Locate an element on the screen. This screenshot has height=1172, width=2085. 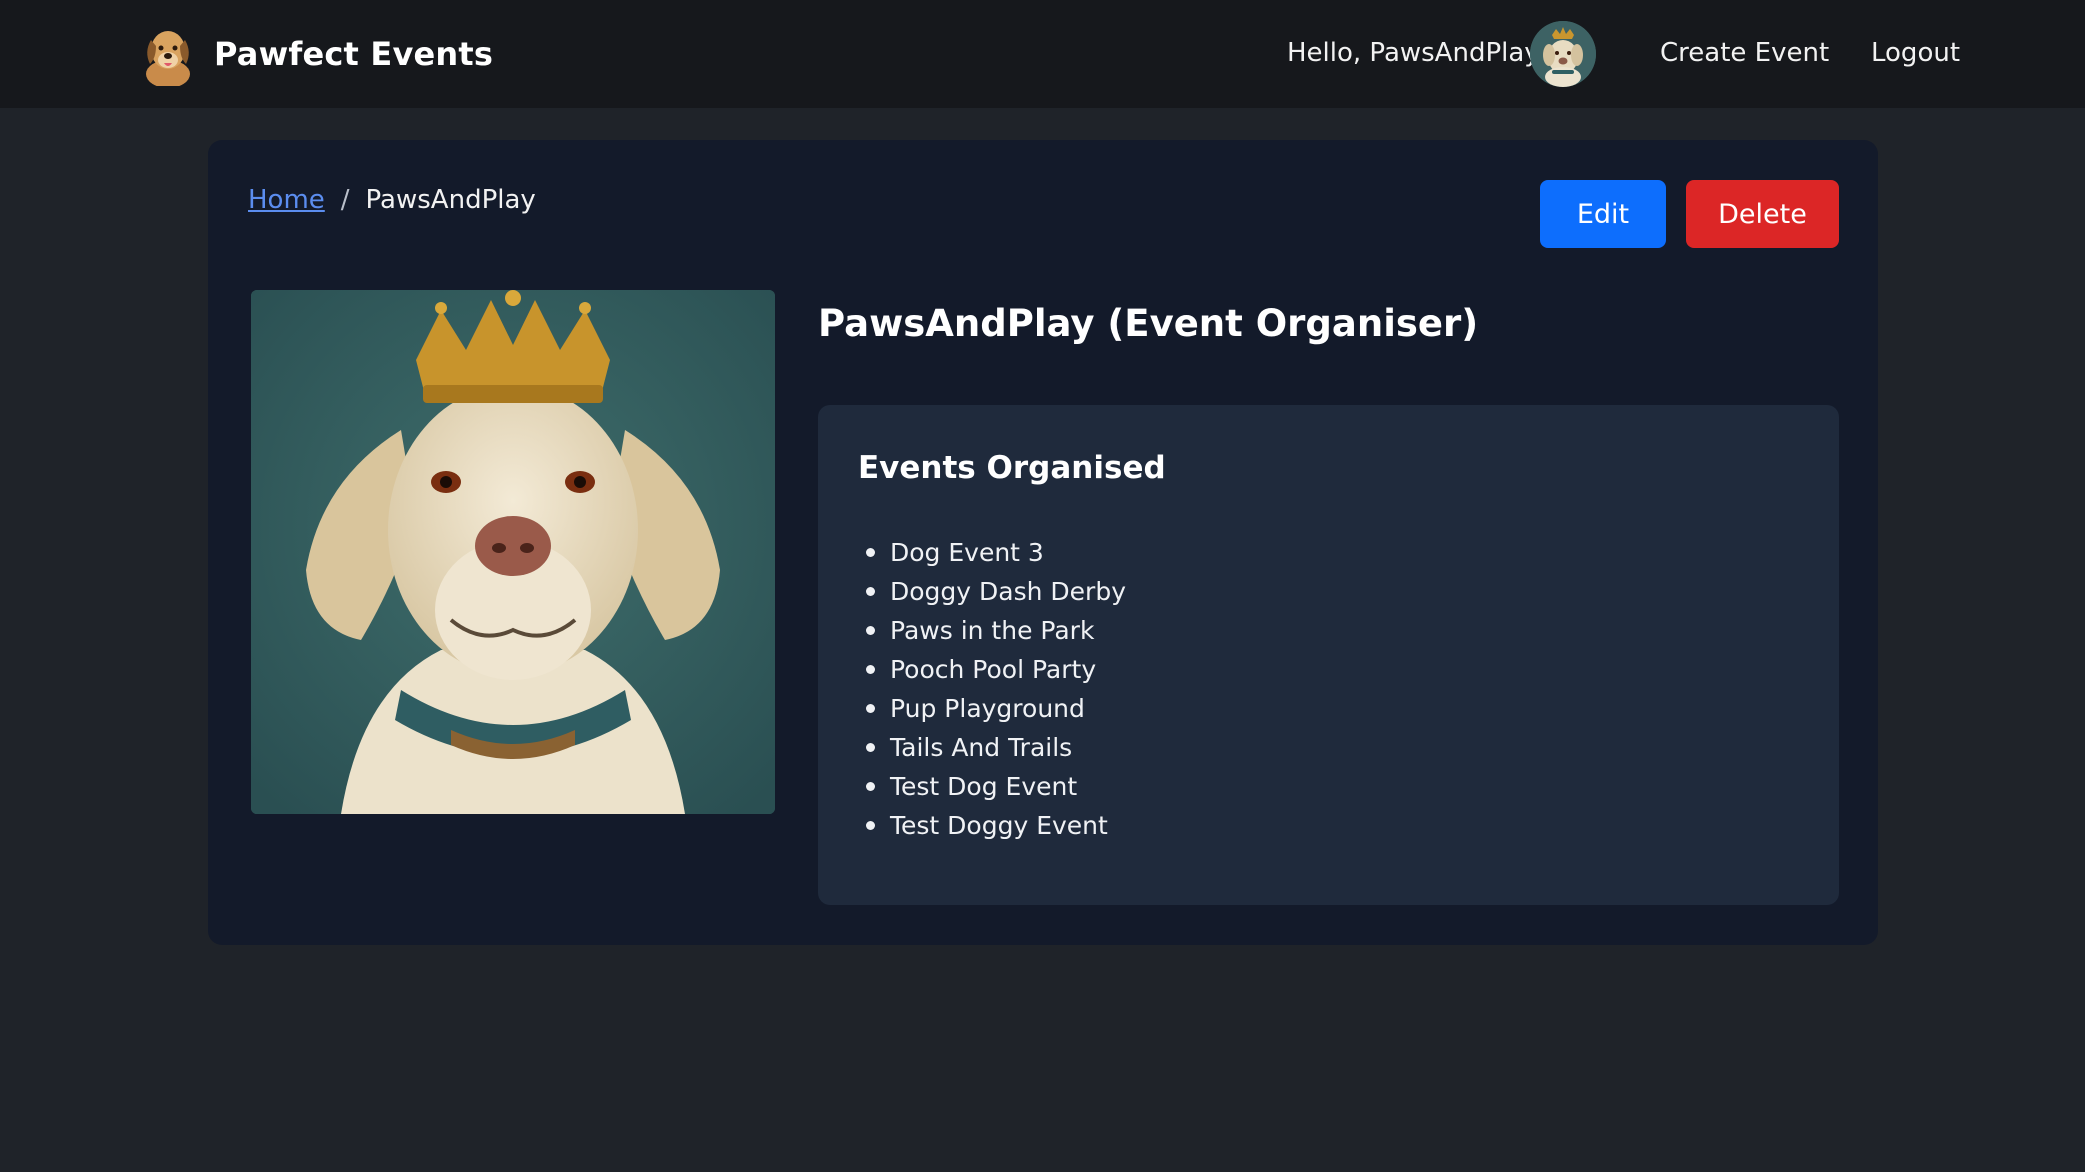
event-list-item: Test Doggy Event is located at coordinates (992, 825).